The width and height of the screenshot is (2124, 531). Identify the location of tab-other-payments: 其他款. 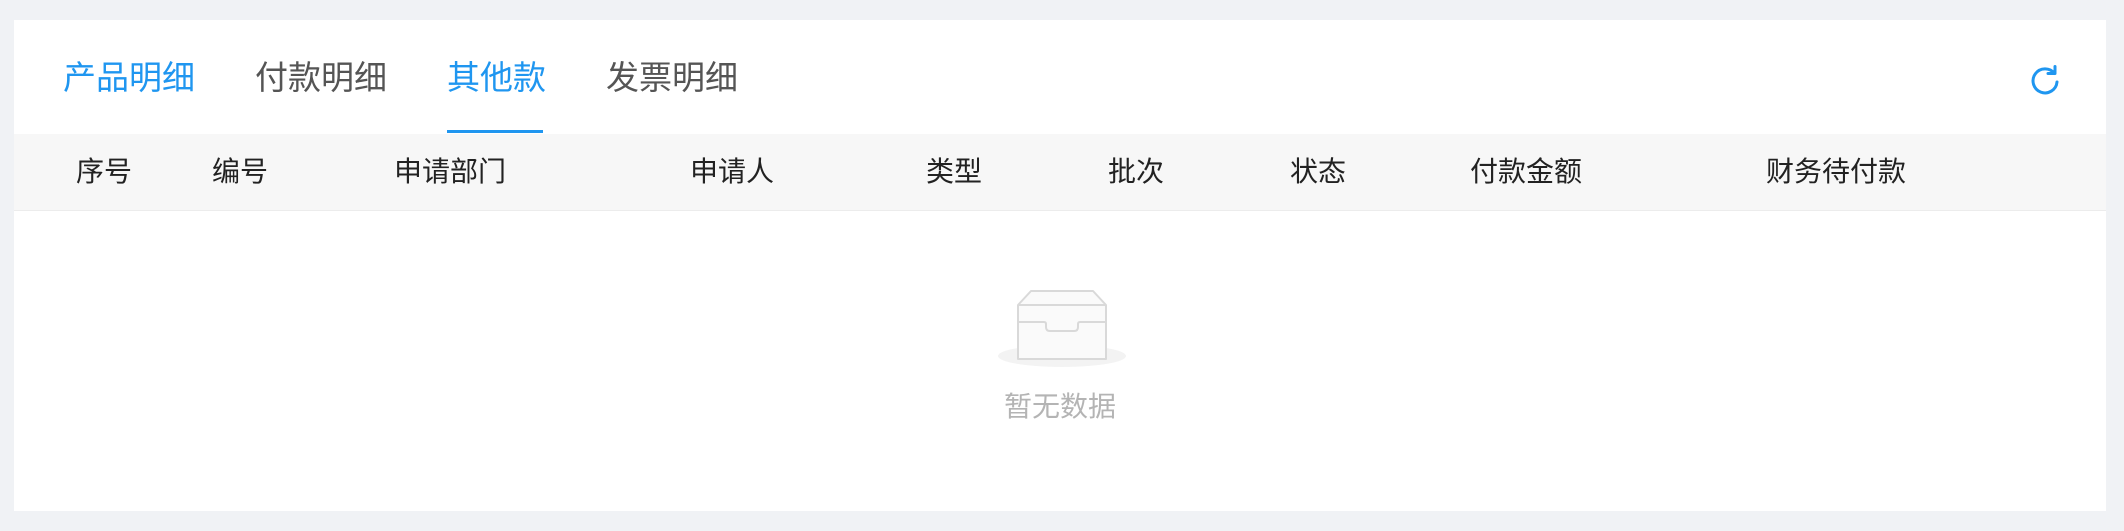
(496, 78).